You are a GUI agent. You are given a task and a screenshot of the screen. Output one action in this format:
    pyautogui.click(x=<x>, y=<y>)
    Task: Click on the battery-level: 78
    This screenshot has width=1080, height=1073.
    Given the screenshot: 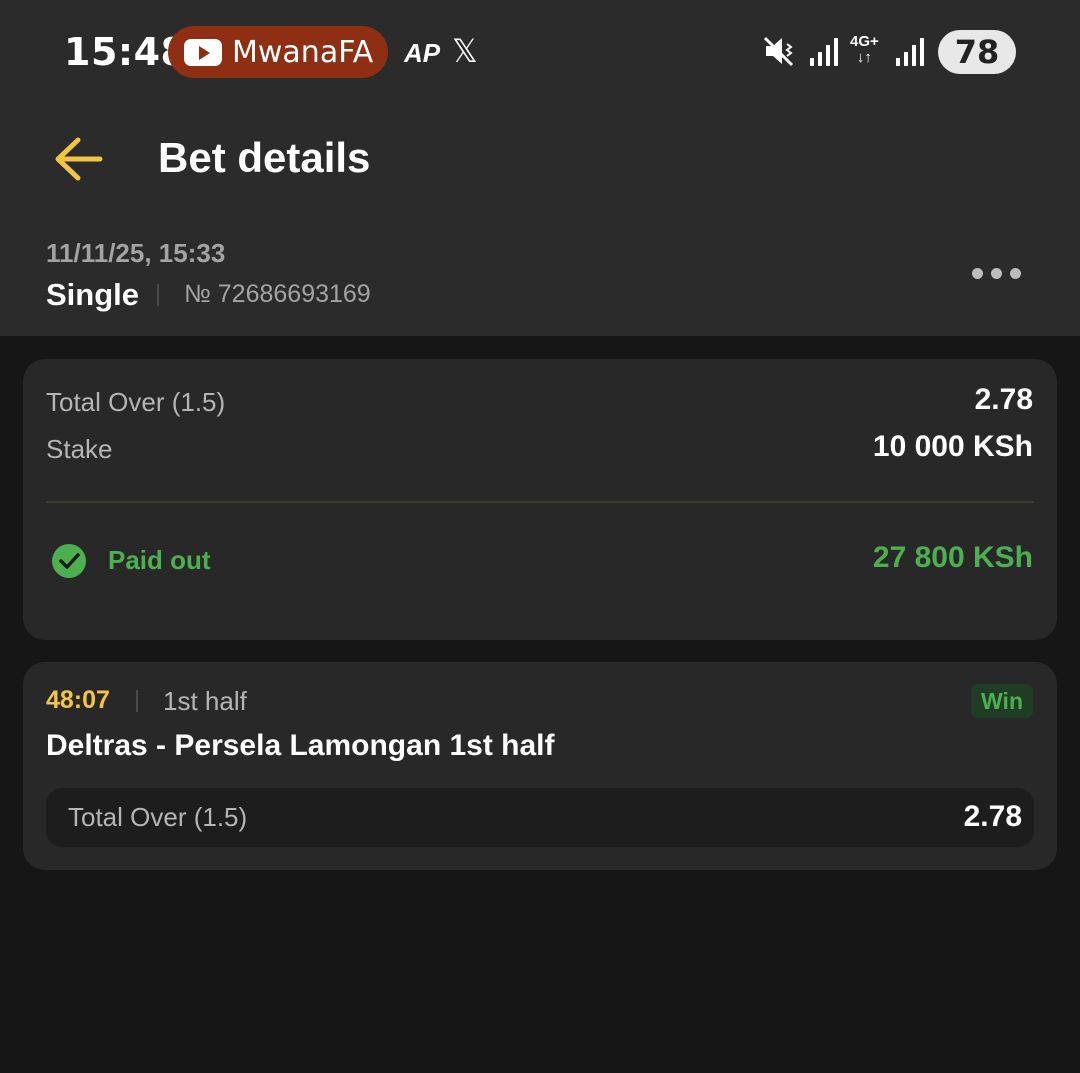 What is the action you would take?
    pyautogui.click(x=977, y=52)
    